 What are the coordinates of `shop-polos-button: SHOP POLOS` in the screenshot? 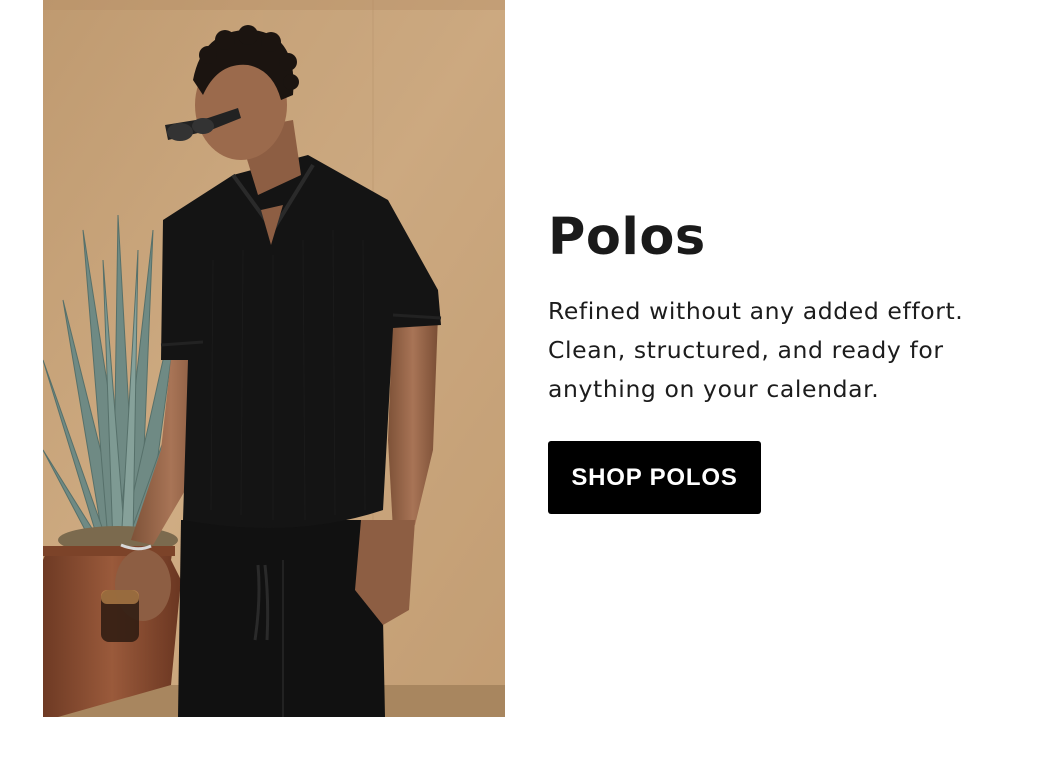 It's located at (654, 477).